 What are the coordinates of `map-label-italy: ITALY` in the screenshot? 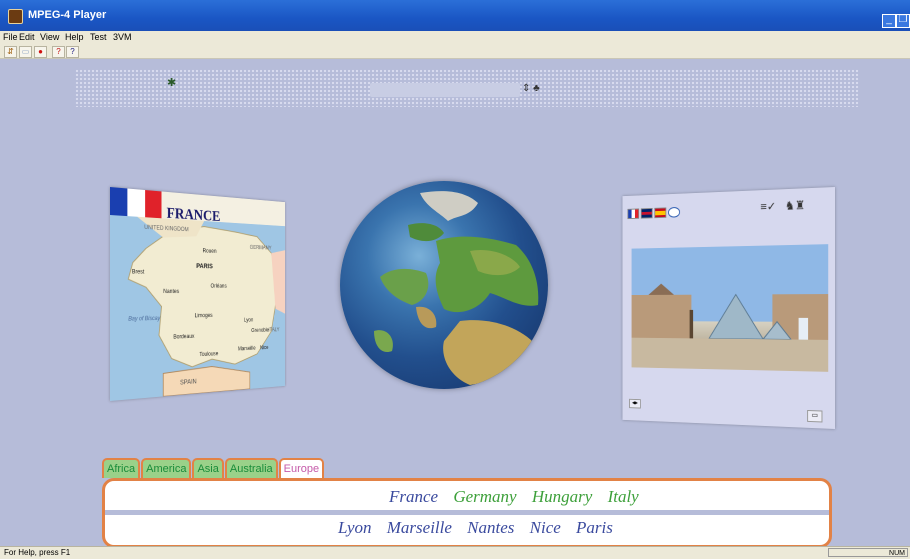 It's located at (273, 331).